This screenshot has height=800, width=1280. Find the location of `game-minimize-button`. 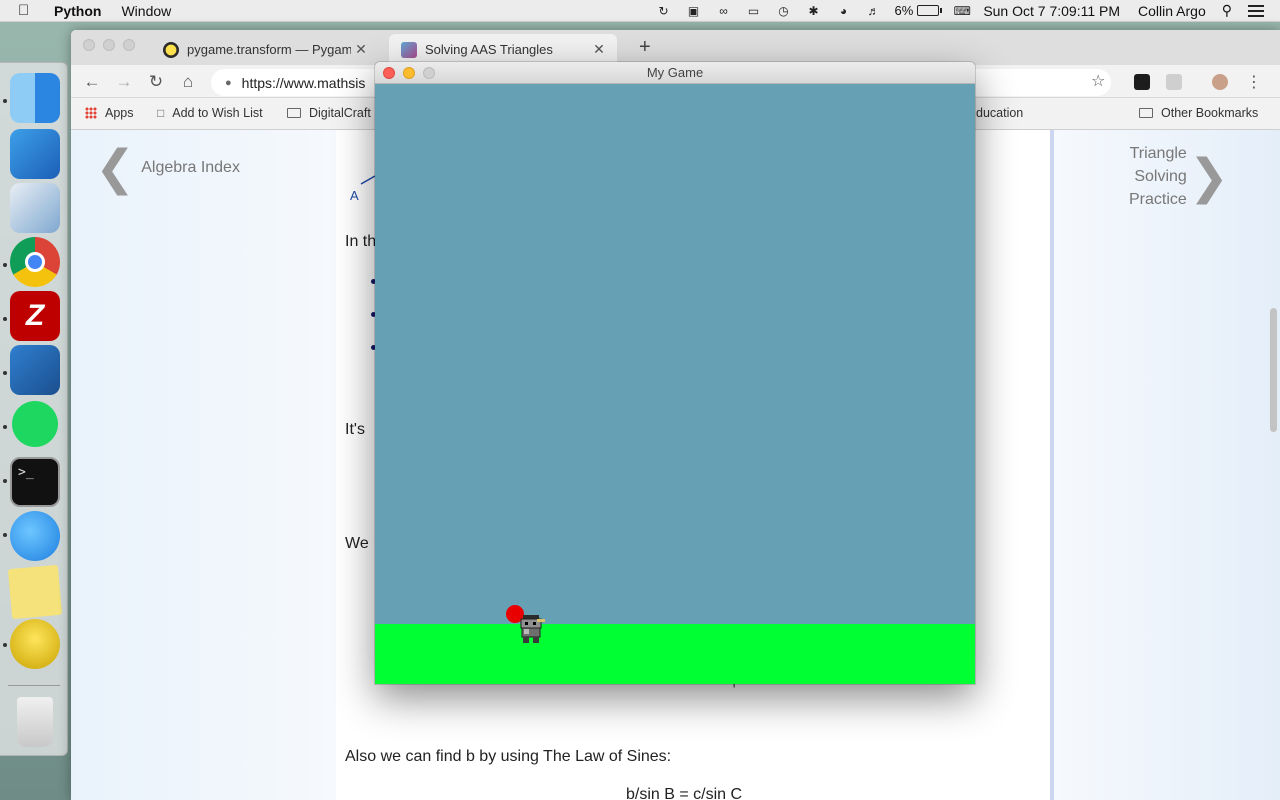

game-minimize-button is located at coordinates (409, 73).